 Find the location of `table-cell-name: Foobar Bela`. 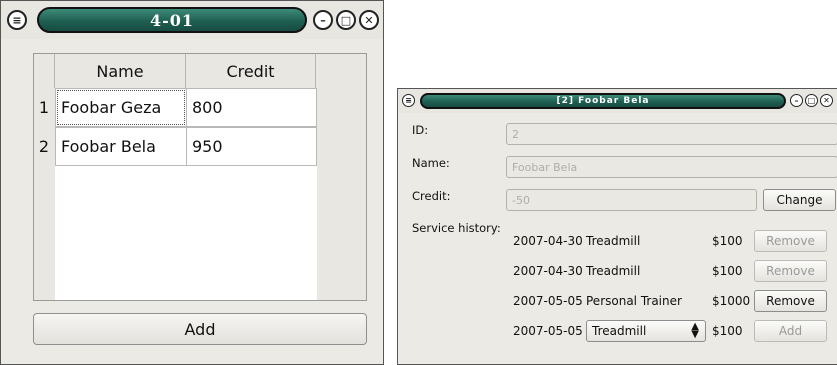

table-cell-name: Foobar Bela is located at coordinates (121, 146).